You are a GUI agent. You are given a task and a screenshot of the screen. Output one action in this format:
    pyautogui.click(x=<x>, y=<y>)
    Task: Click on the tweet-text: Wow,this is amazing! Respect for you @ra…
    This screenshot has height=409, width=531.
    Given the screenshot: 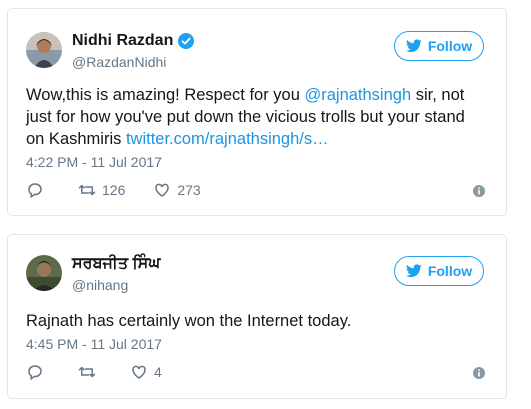 What is the action you would take?
    pyautogui.click(x=256, y=117)
    